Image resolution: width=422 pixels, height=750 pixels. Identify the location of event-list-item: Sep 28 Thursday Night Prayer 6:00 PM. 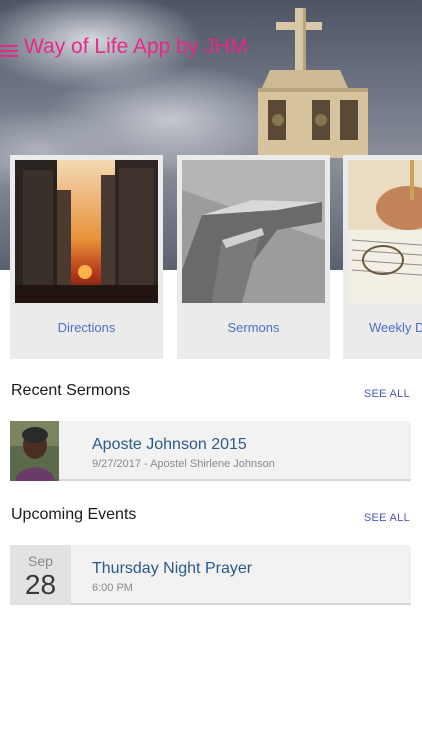
(210, 575).